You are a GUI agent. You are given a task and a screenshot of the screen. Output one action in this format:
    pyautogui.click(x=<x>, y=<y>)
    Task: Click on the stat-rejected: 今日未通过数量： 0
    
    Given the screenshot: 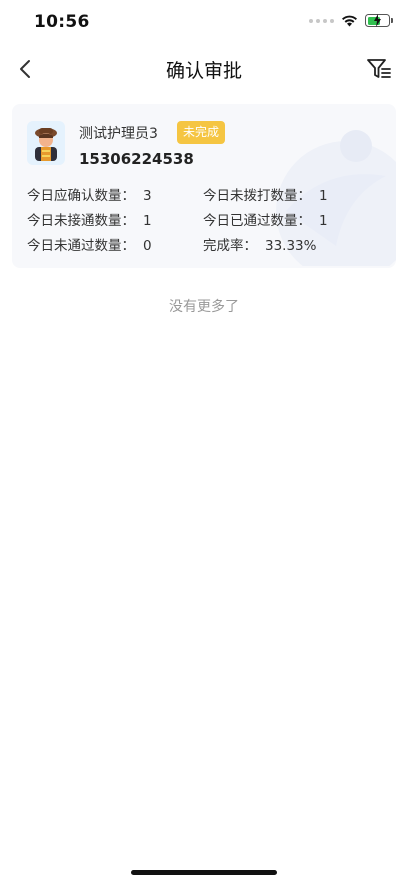 What is the action you would take?
    pyautogui.click(x=89, y=246)
    